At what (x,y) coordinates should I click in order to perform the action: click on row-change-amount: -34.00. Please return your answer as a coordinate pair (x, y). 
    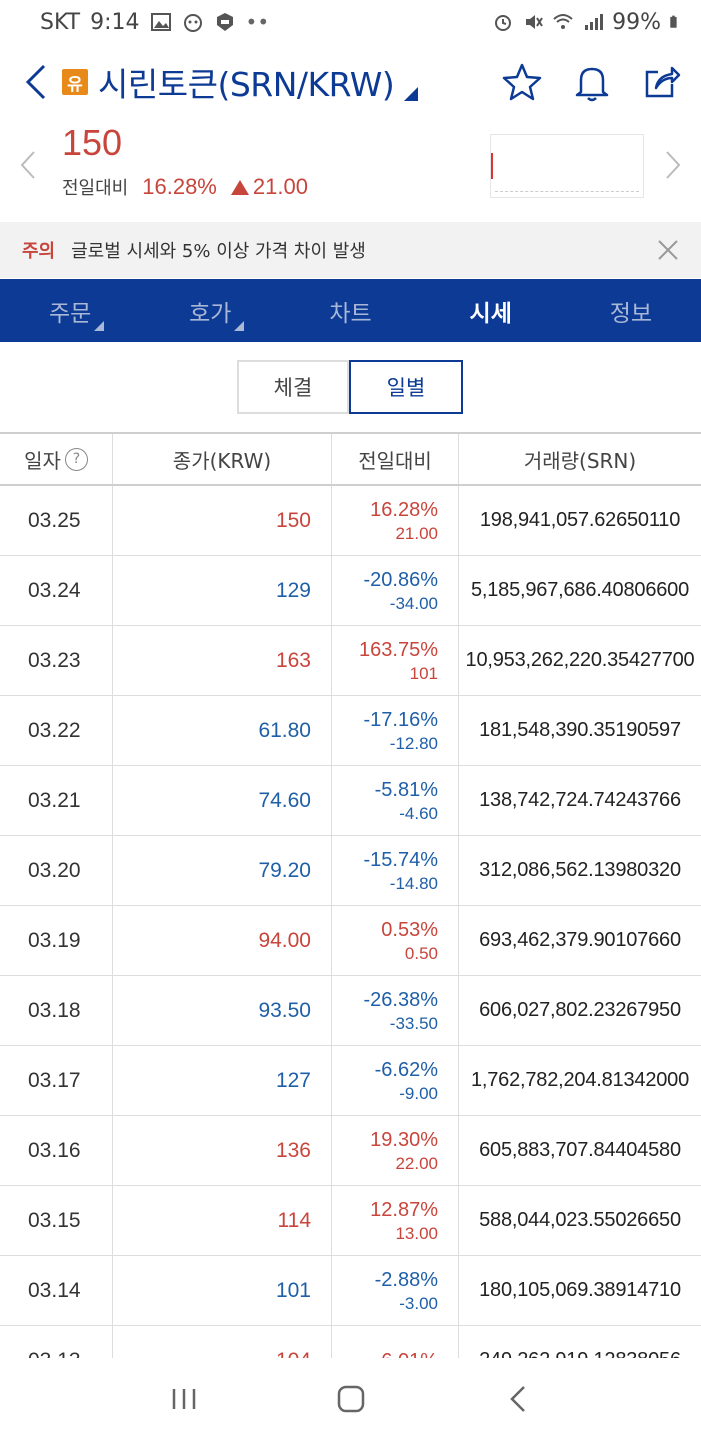
    Looking at the image, I should click on (413, 603).